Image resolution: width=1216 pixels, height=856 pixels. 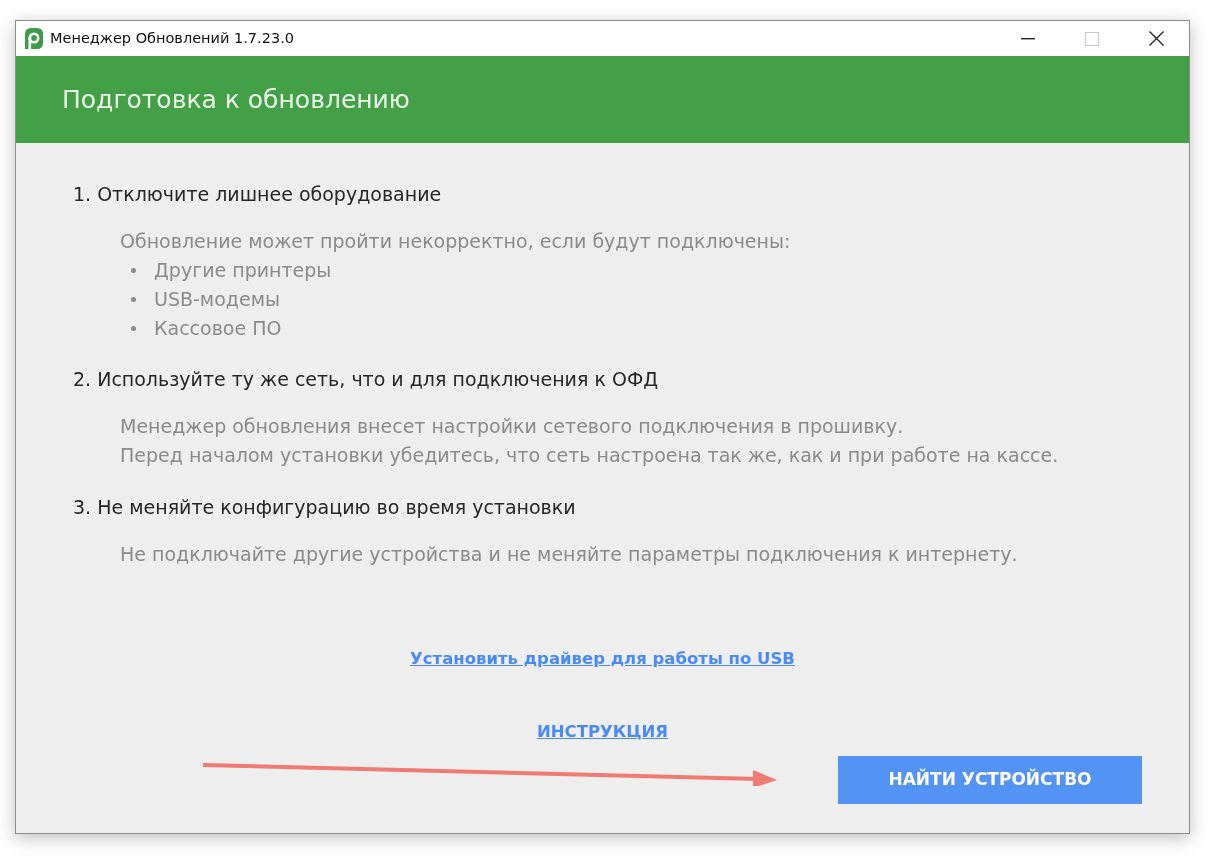 What do you see at coordinates (1092, 38) in the screenshot?
I see `maximize-icon` at bounding box center [1092, 38].